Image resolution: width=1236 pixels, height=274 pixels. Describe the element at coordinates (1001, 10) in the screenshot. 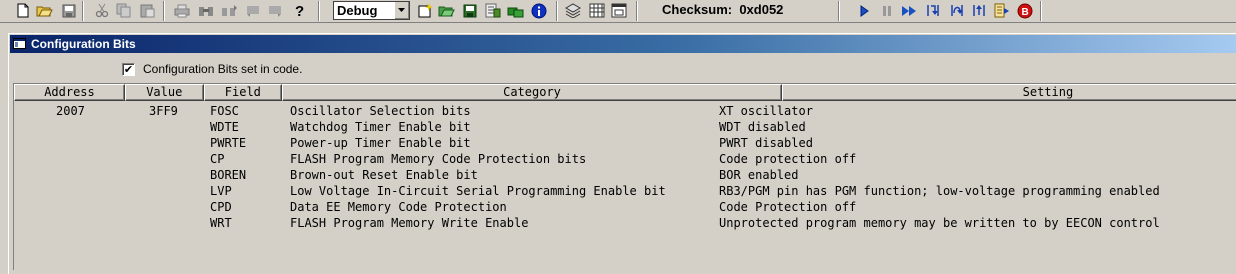

I see `reset-icon` at that location.